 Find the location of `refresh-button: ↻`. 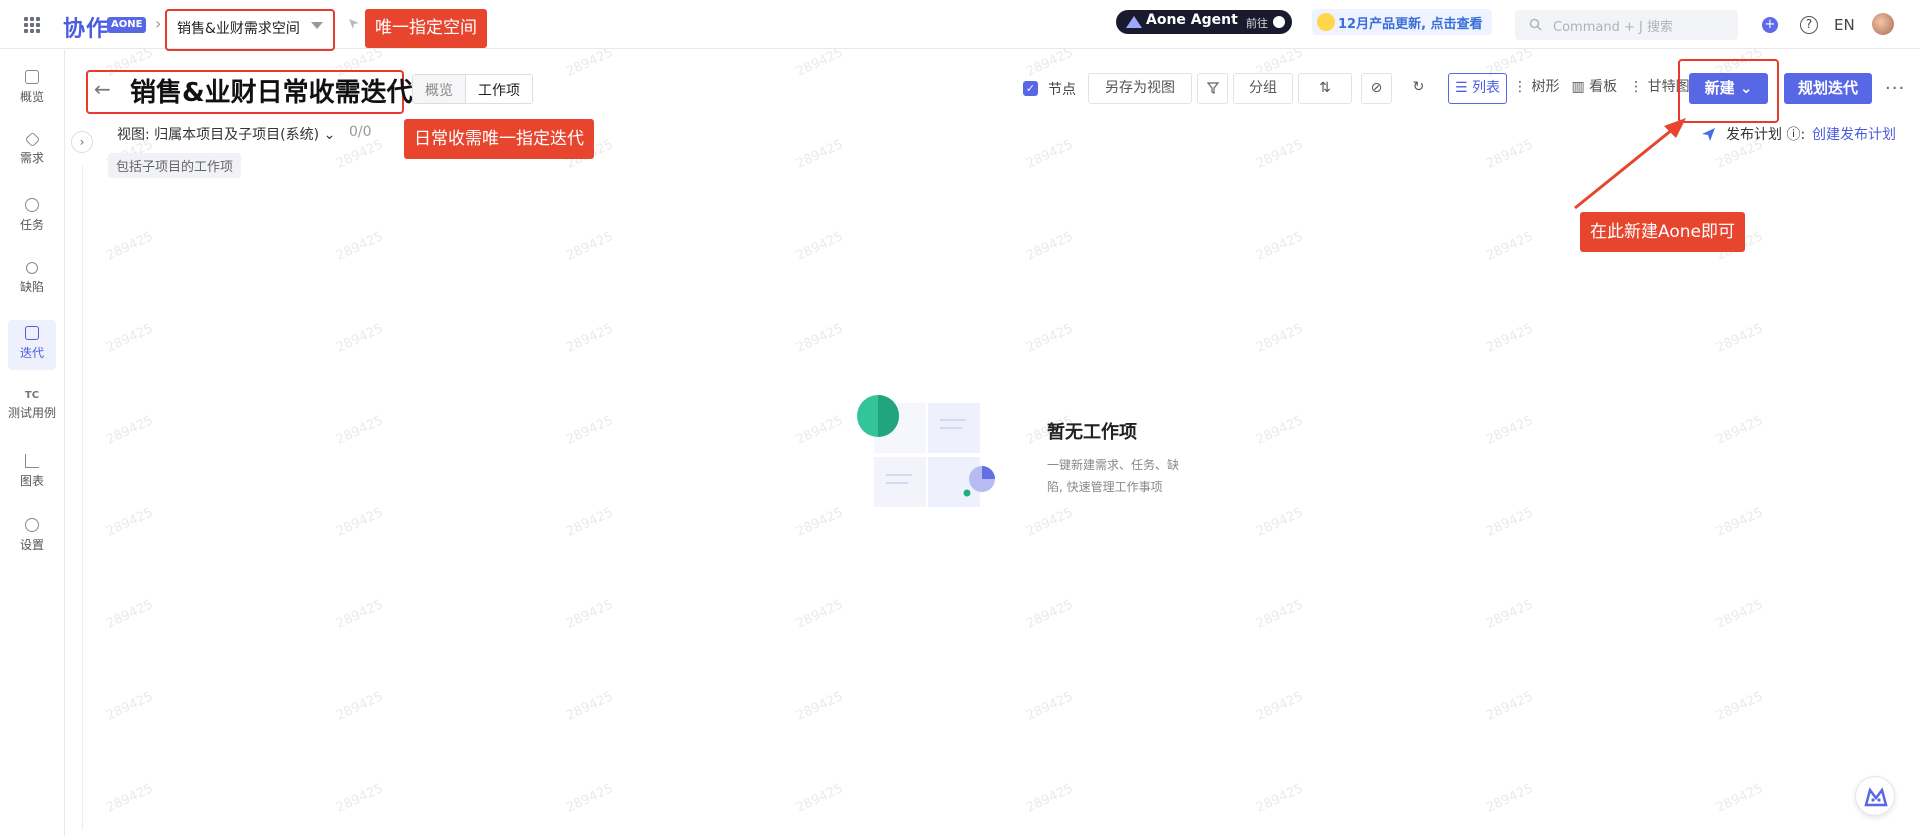

refresh-button: ↻ is located at coordinates (1418, 88).